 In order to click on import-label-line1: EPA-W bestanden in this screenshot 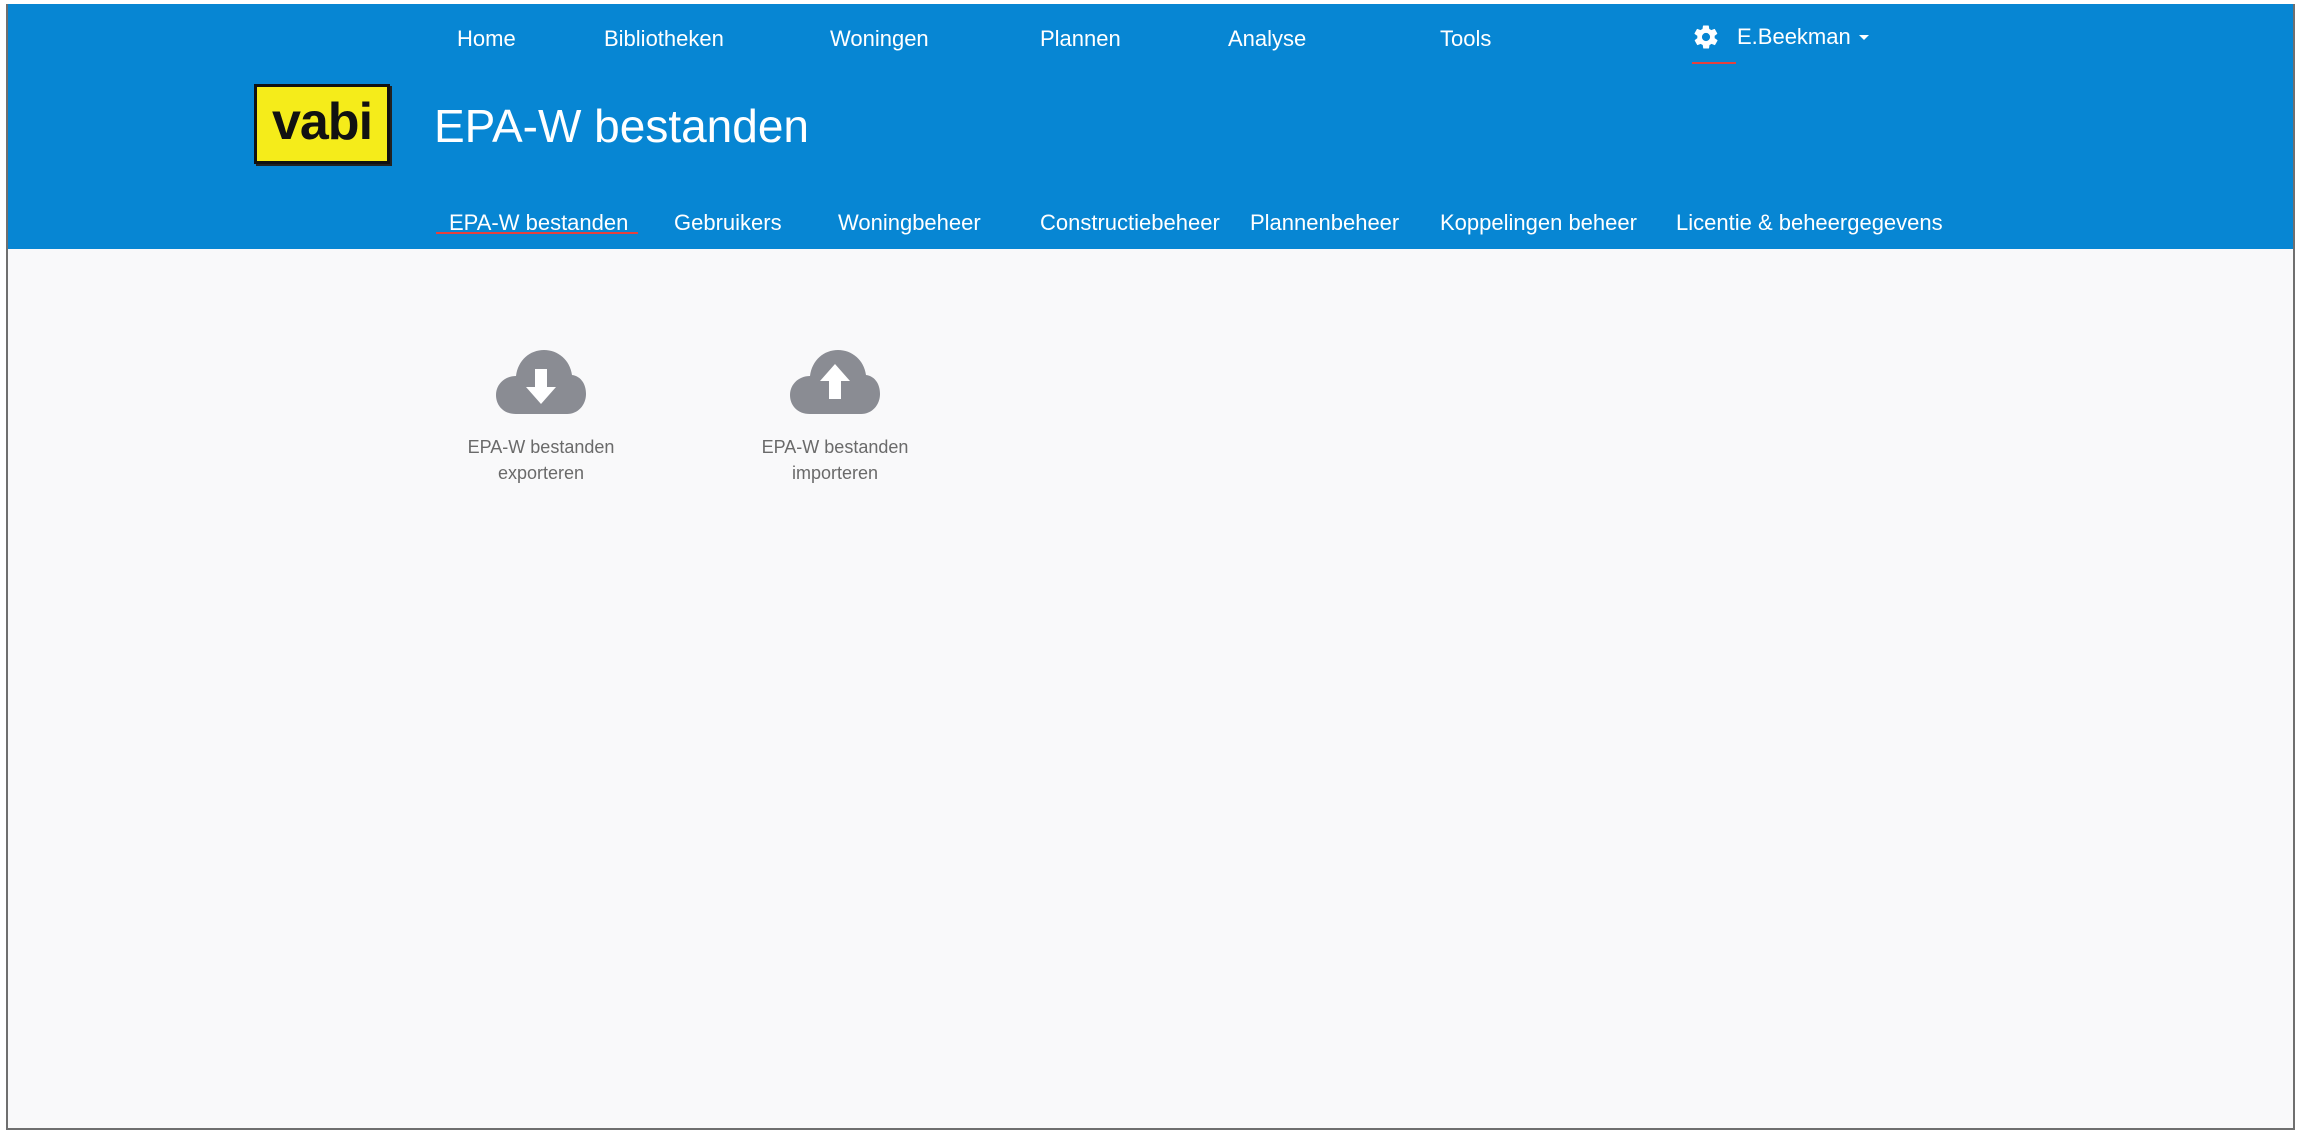, I will do `click(835, 447)`.